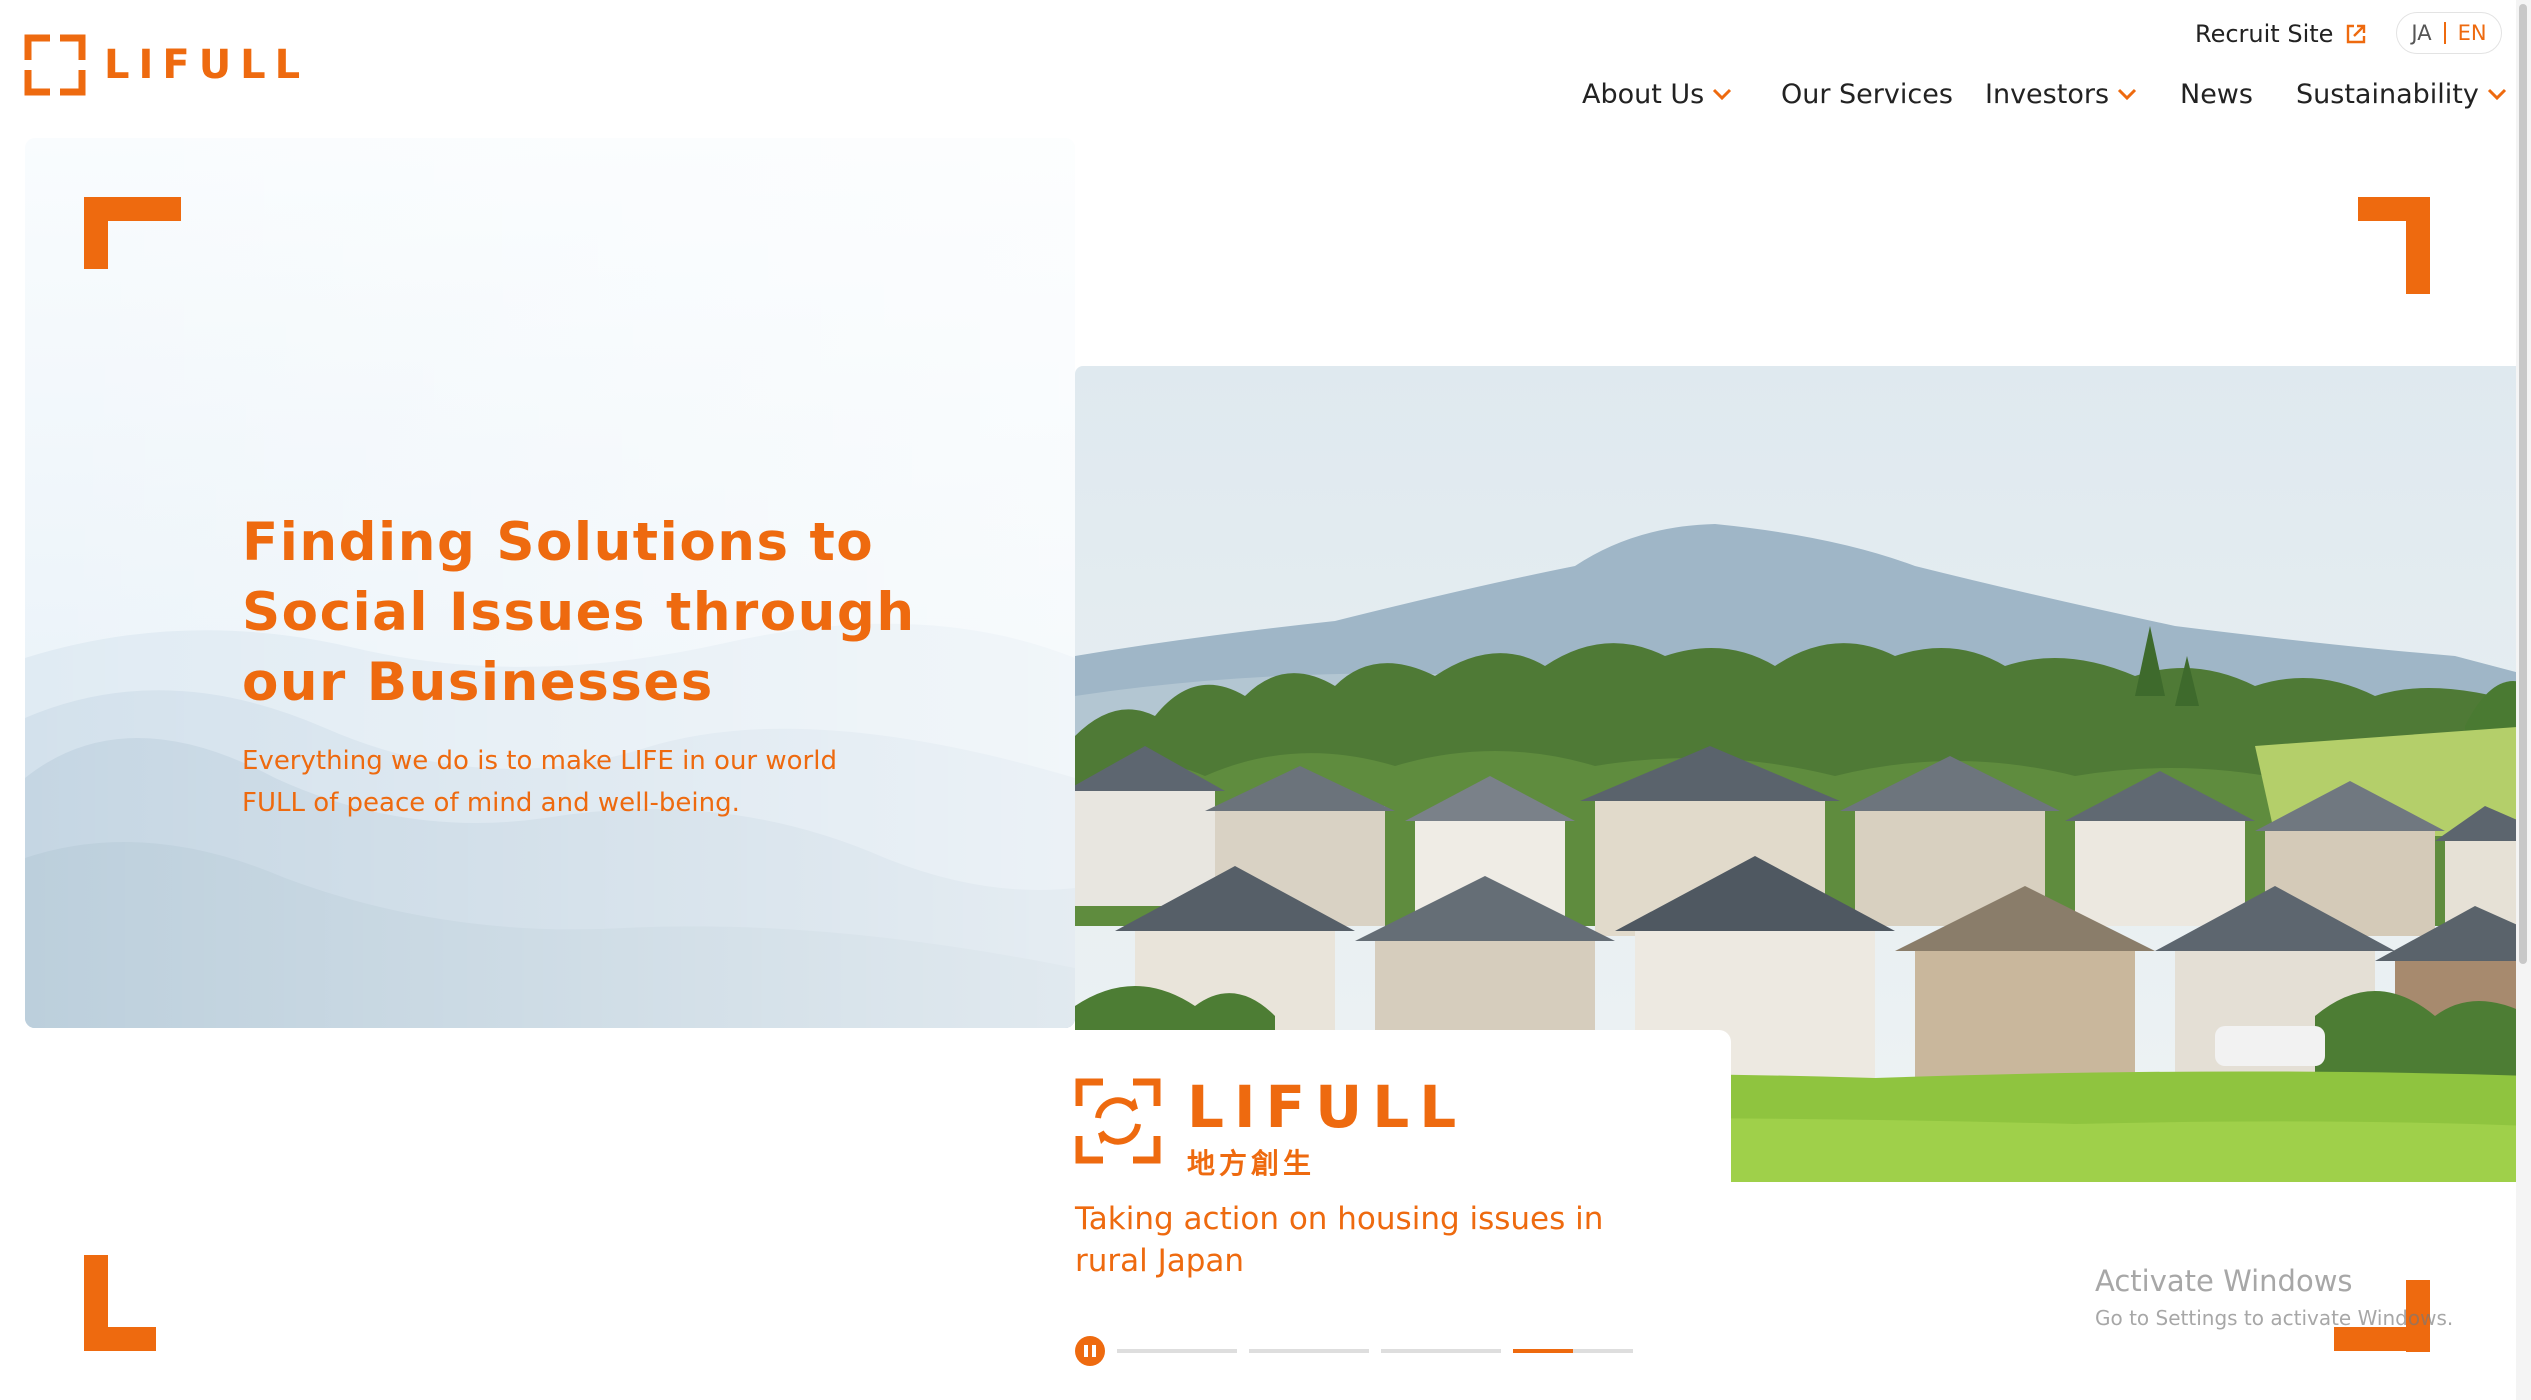 Image resolution: width=2531 pixels, height=1400 pixels. I want to click on lifull-chihou-sousei-logo: LIFULL 地方創生, so click(1270, 1130).